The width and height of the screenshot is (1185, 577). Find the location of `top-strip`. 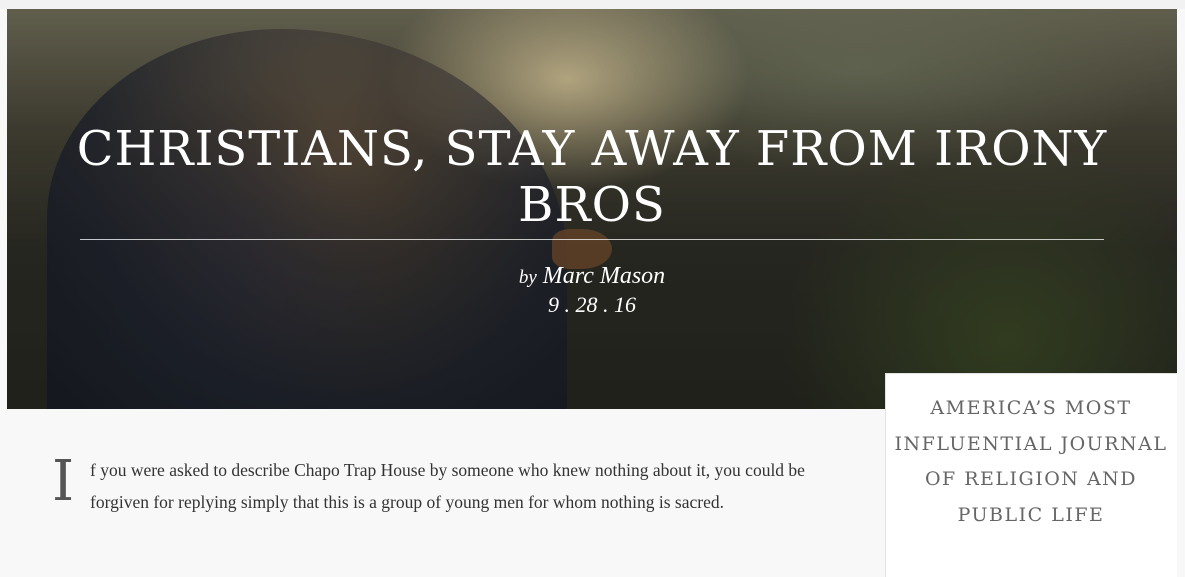

top-strip is located at coordinates (592, 4).